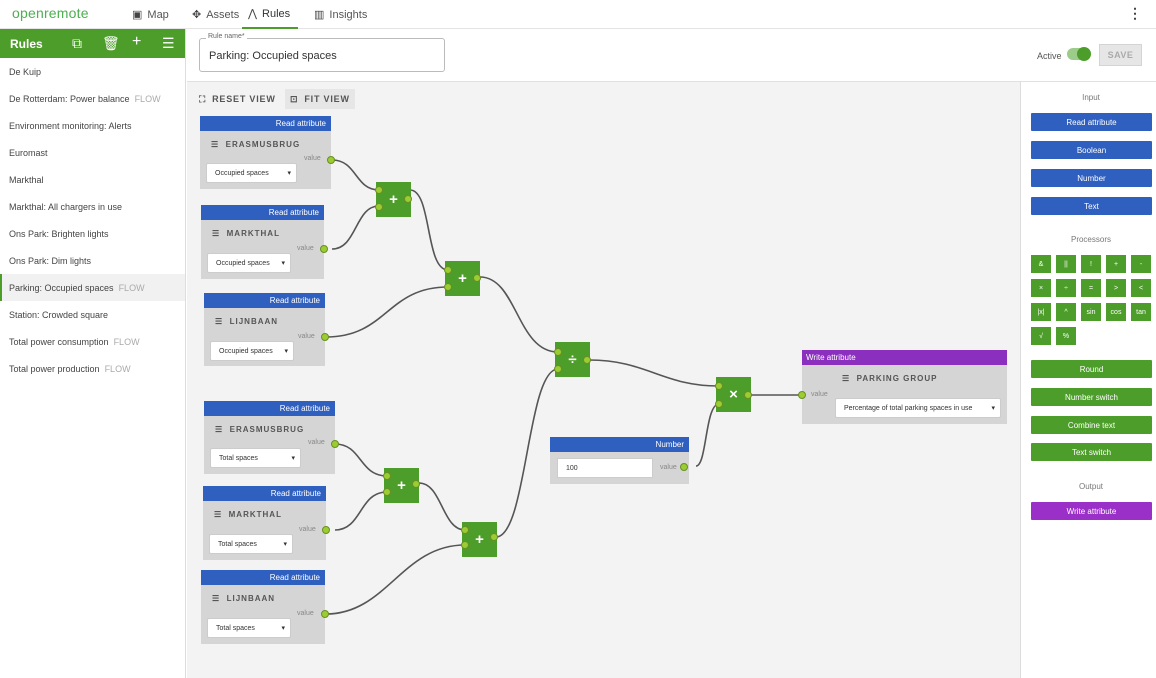  I want to click on operator-button: +, so click(1116, 264).